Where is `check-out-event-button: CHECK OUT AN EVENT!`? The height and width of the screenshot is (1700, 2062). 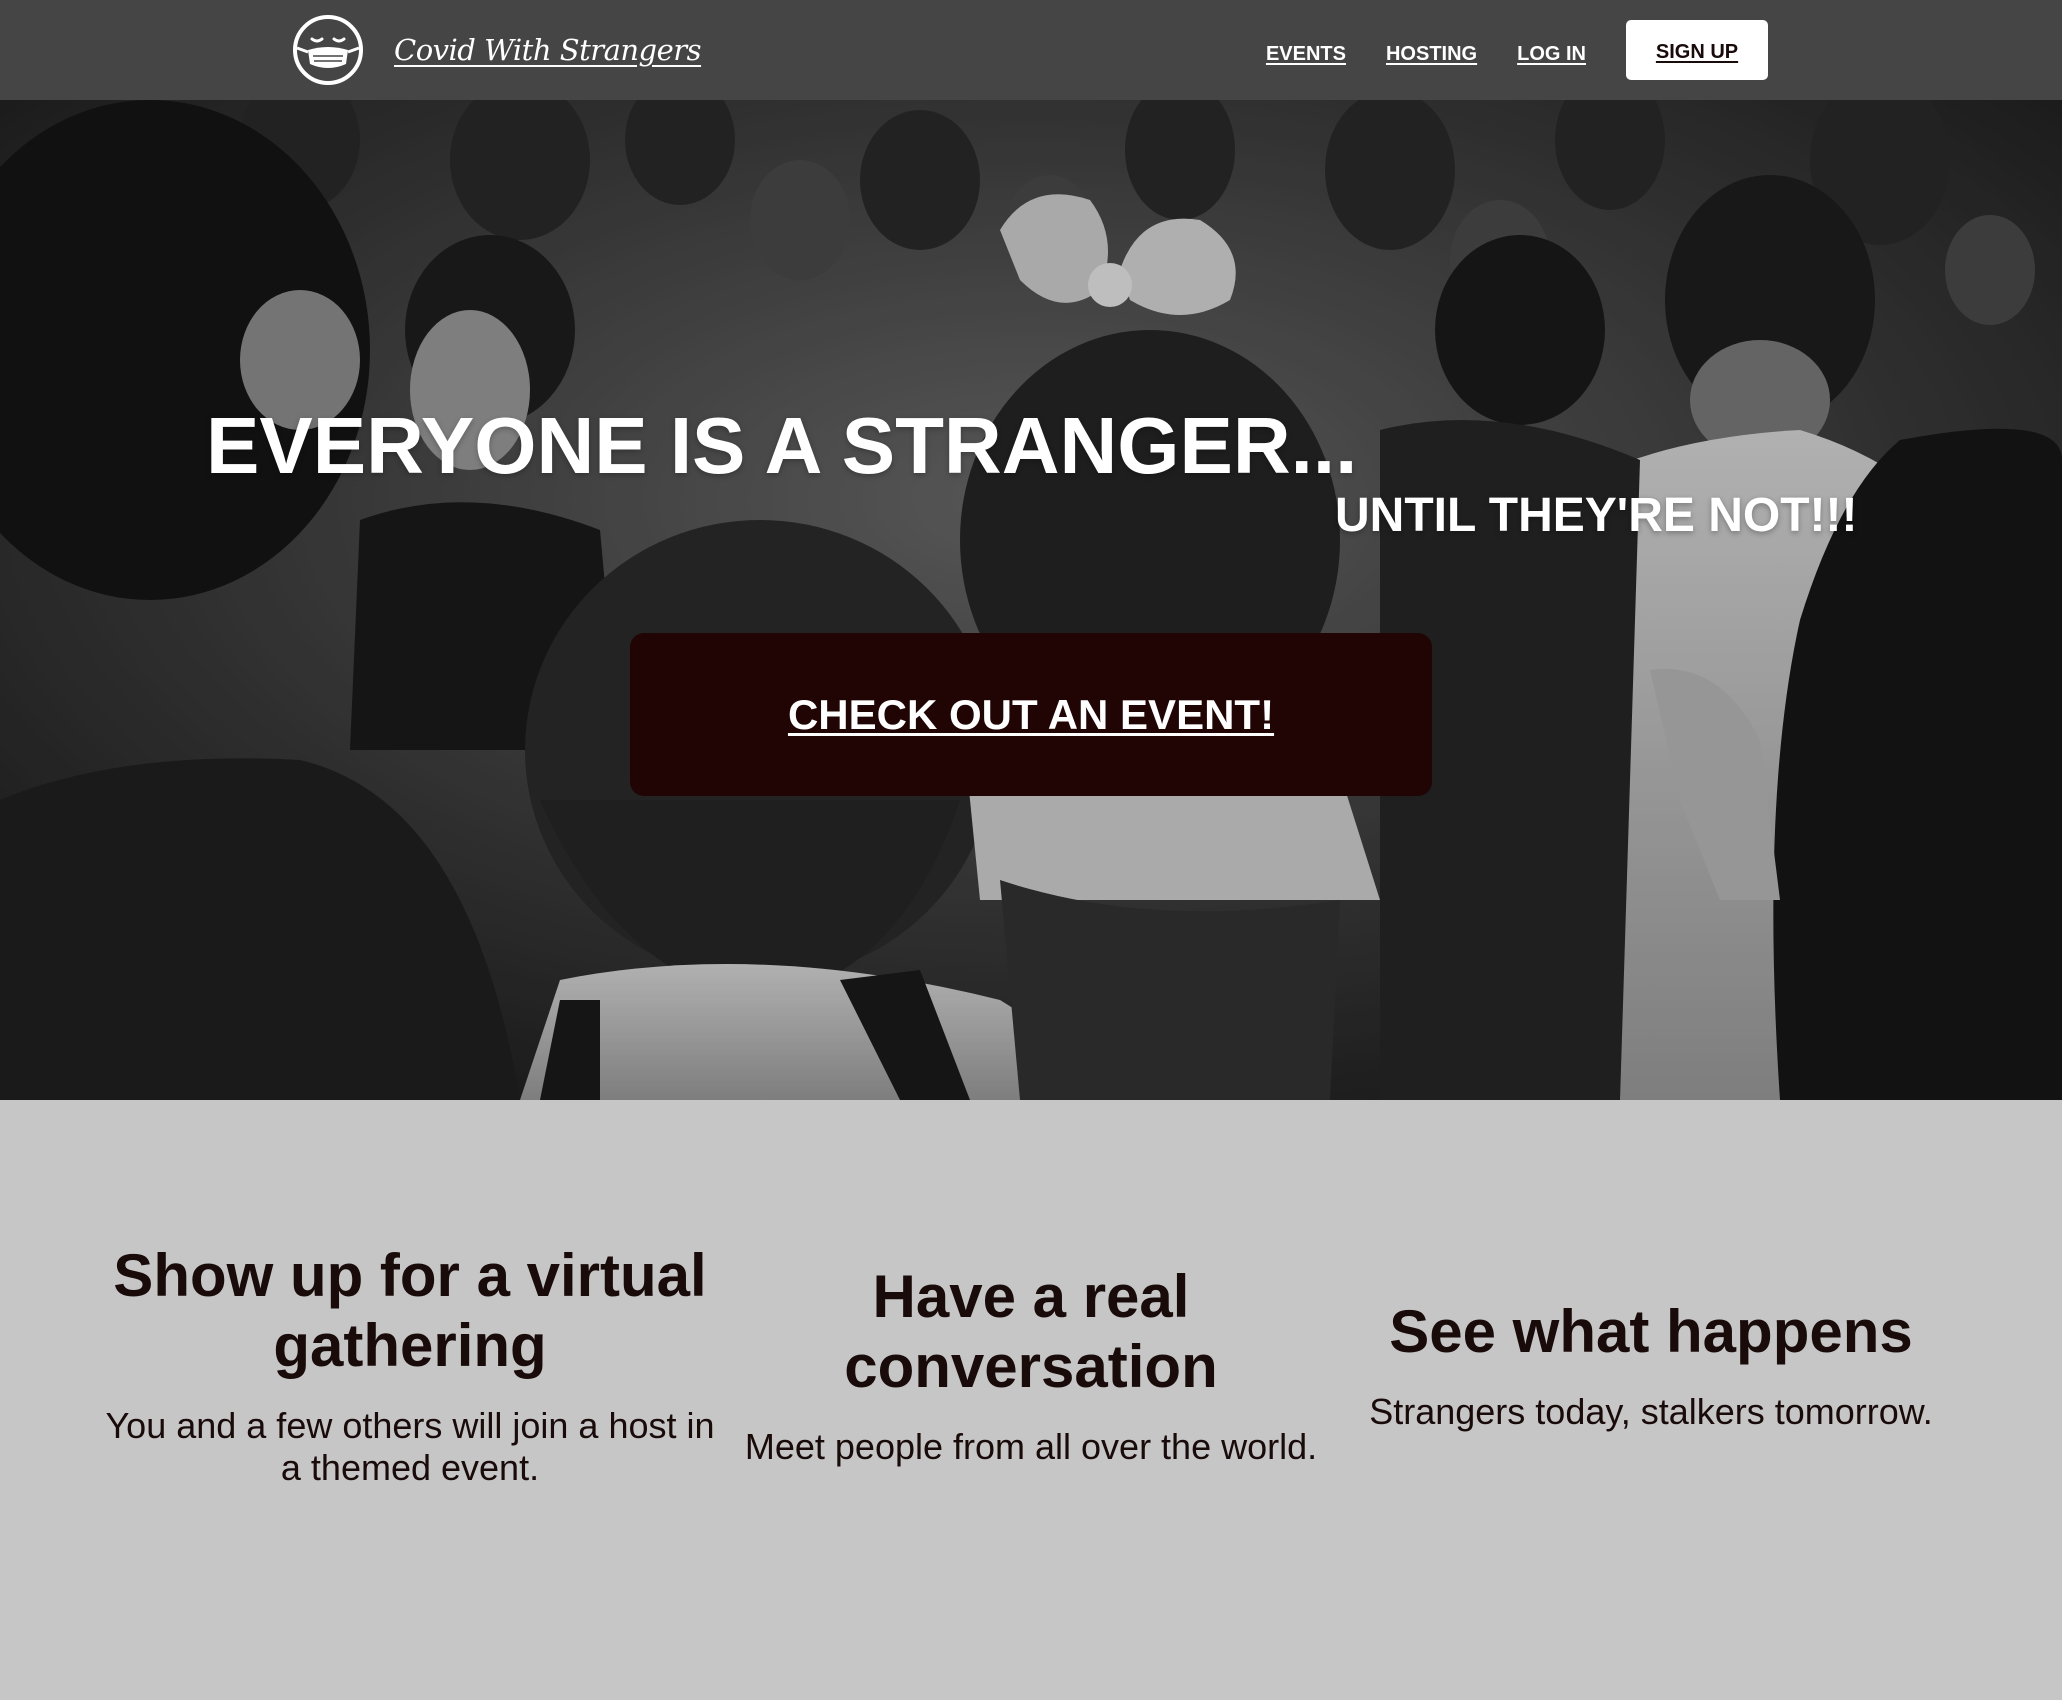
check-out-event-button: CHECK OUT AN EVENT! is located at coordinates (1031, 714).